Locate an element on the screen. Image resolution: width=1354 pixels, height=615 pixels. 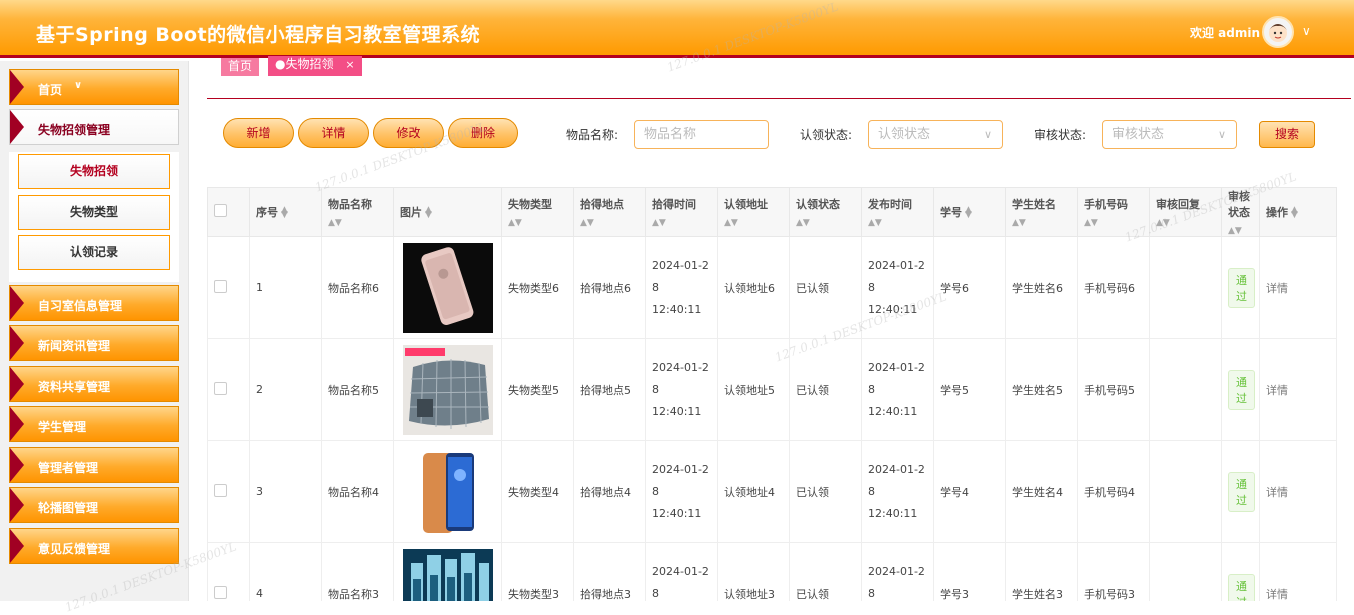
close-icon: × is located at coordinates (349, 64).